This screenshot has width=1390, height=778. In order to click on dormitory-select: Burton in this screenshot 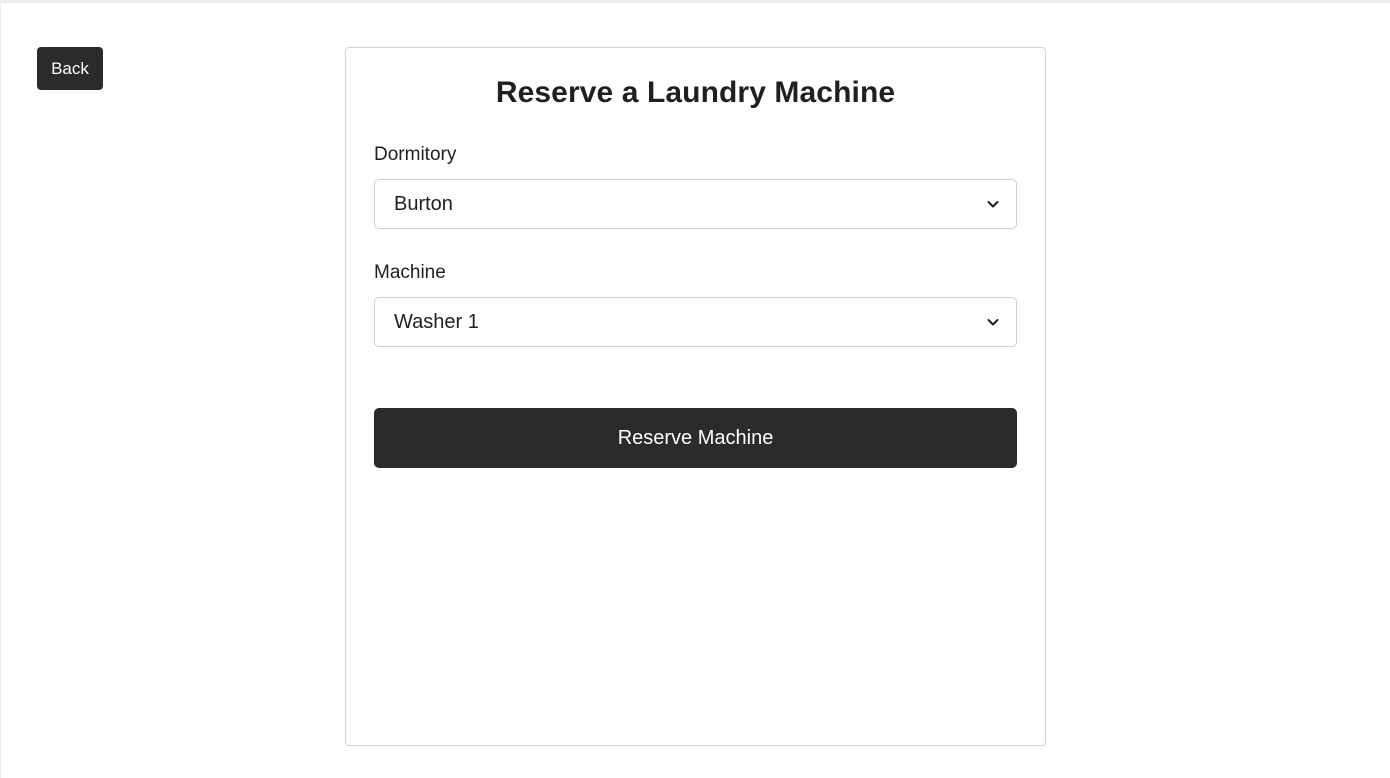, I will do `click(695, 204)`.